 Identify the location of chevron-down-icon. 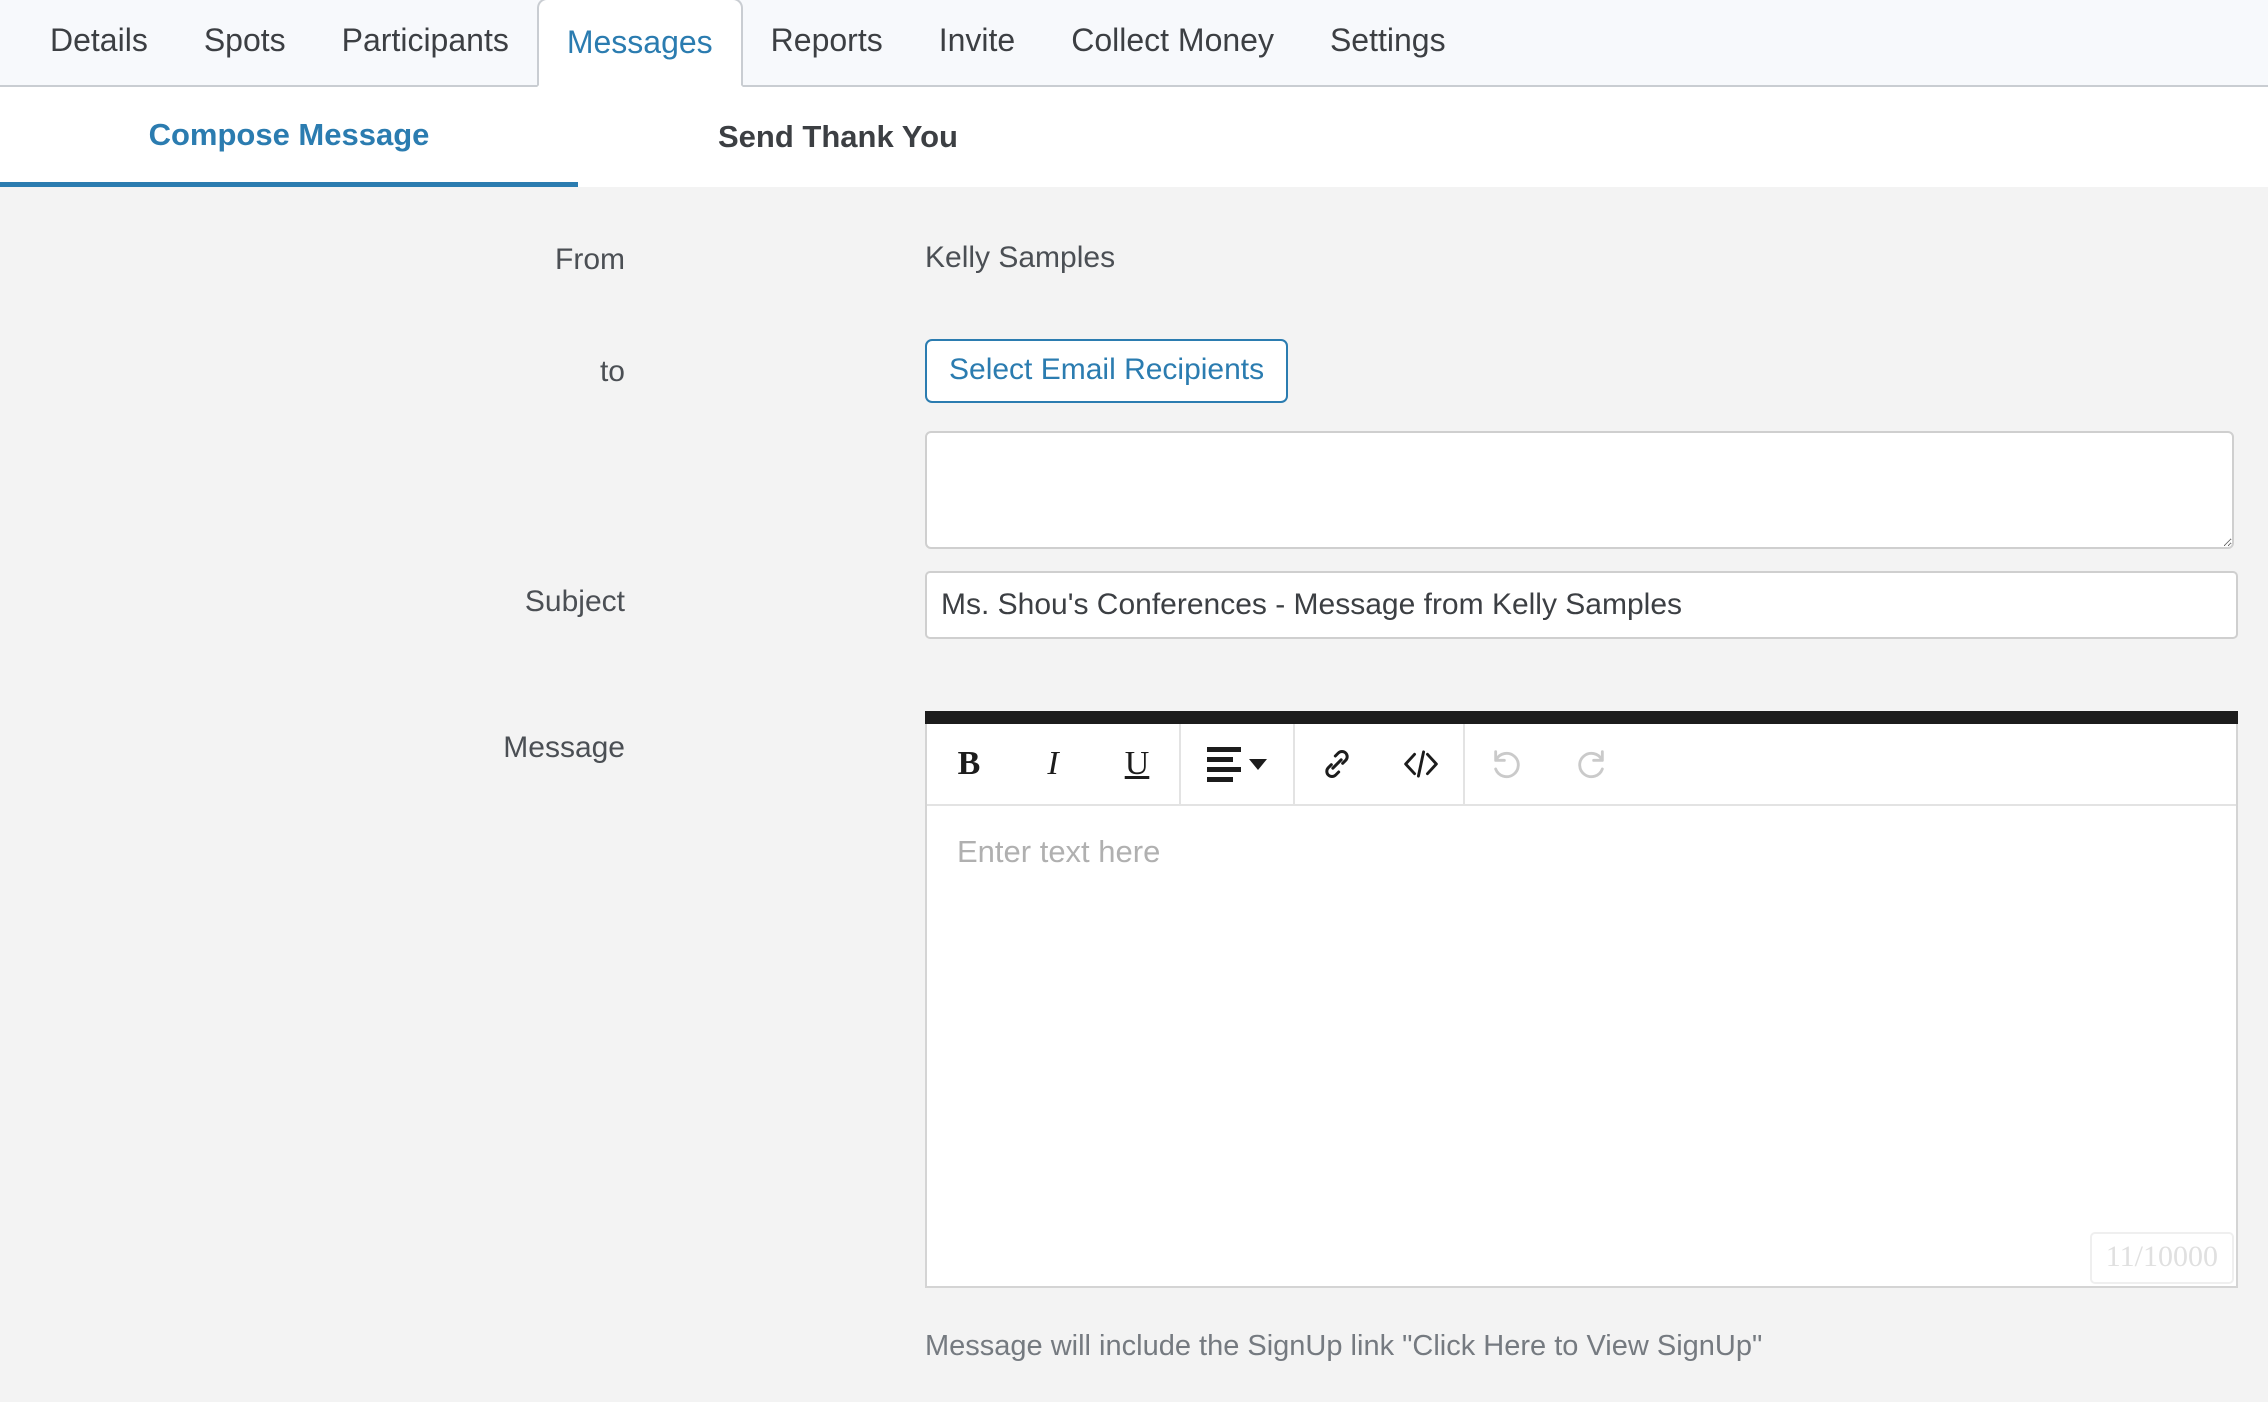
(1258, 764).